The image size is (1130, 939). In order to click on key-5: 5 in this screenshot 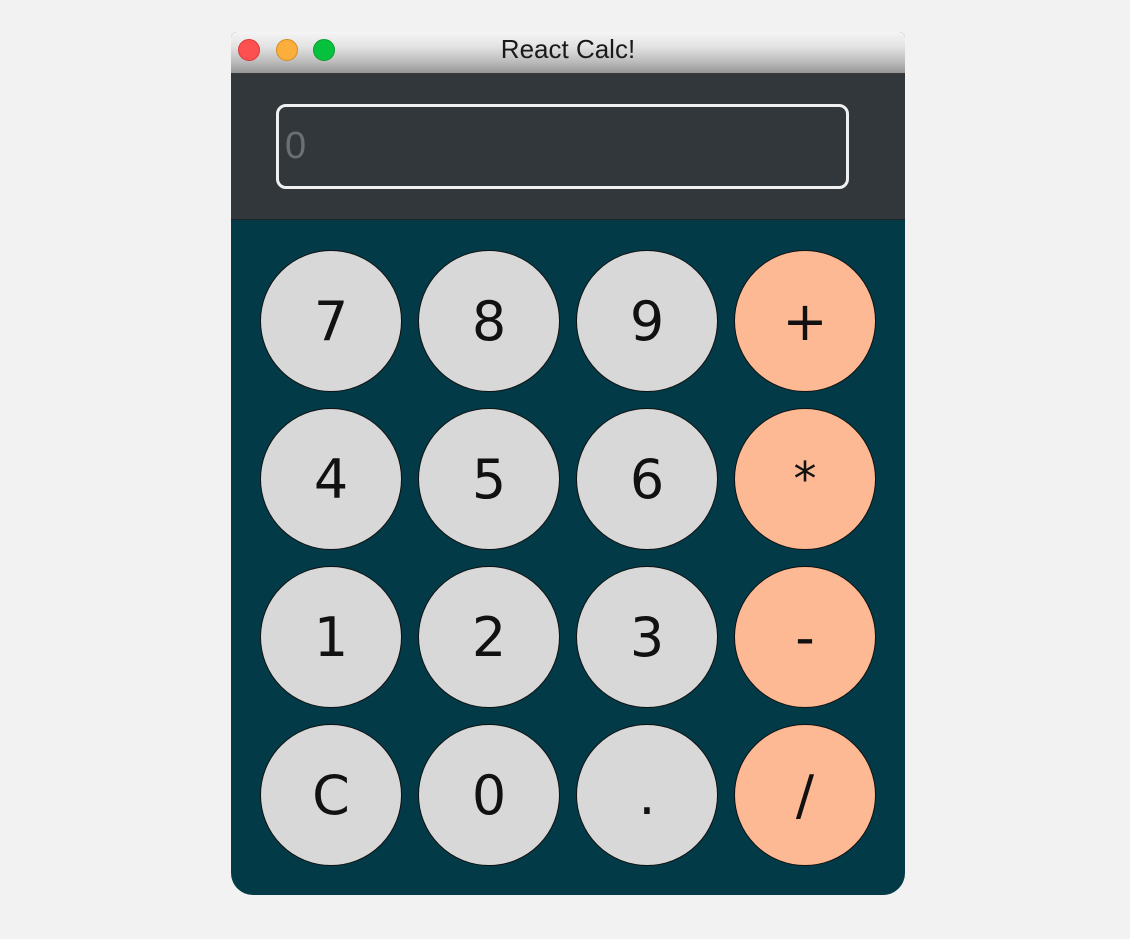, I will do `click(489, 479)`.